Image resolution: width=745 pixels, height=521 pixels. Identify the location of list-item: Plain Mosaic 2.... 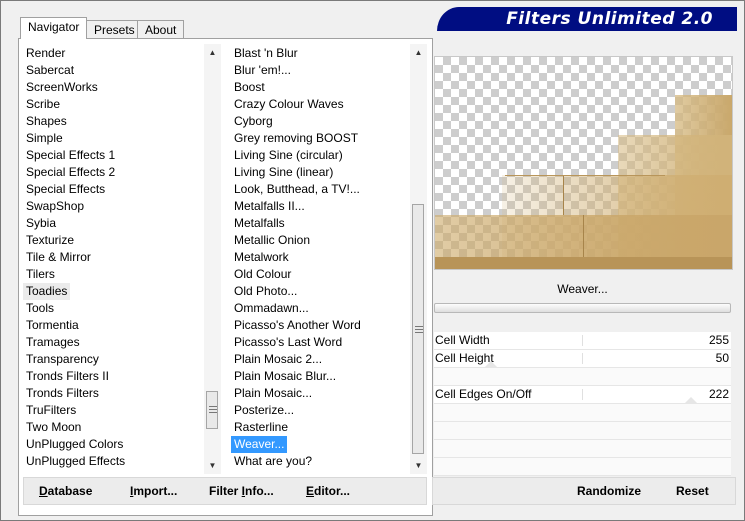
(278, 359).